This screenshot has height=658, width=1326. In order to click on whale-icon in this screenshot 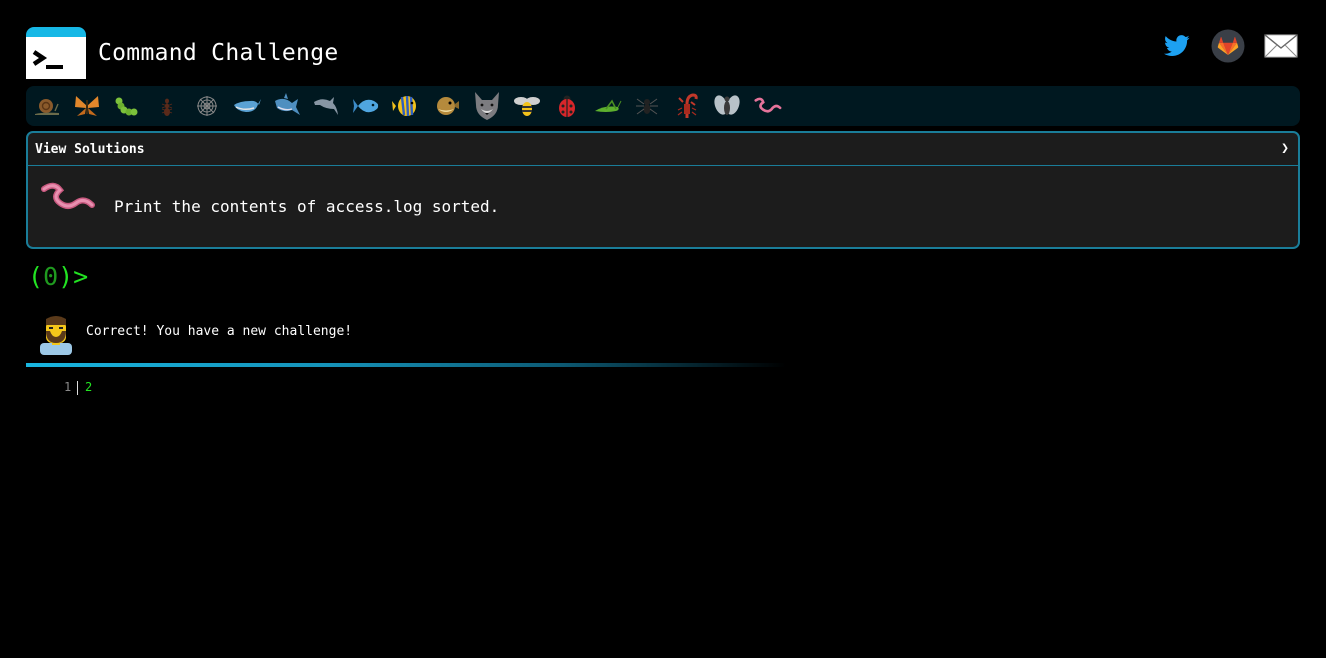, I will do `click(247, 106)`.